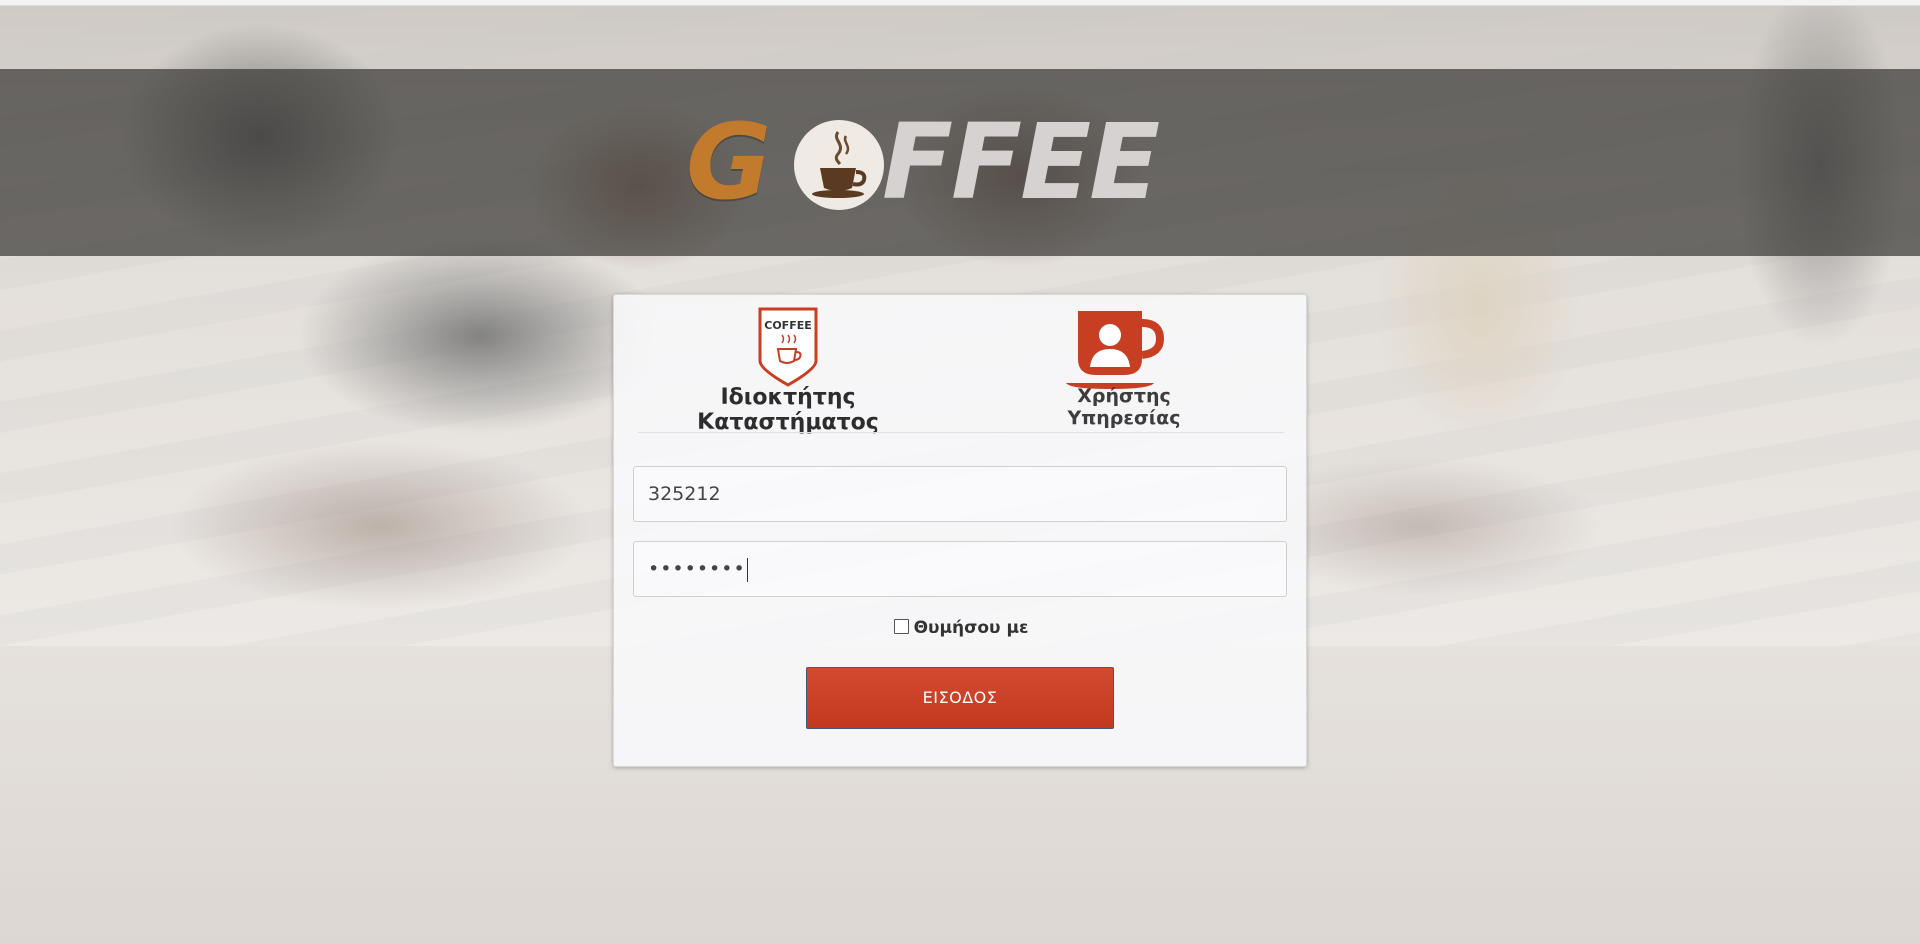 This screenshot has height=944, width=1920. I want to click on text-caret, so click(747, 569).